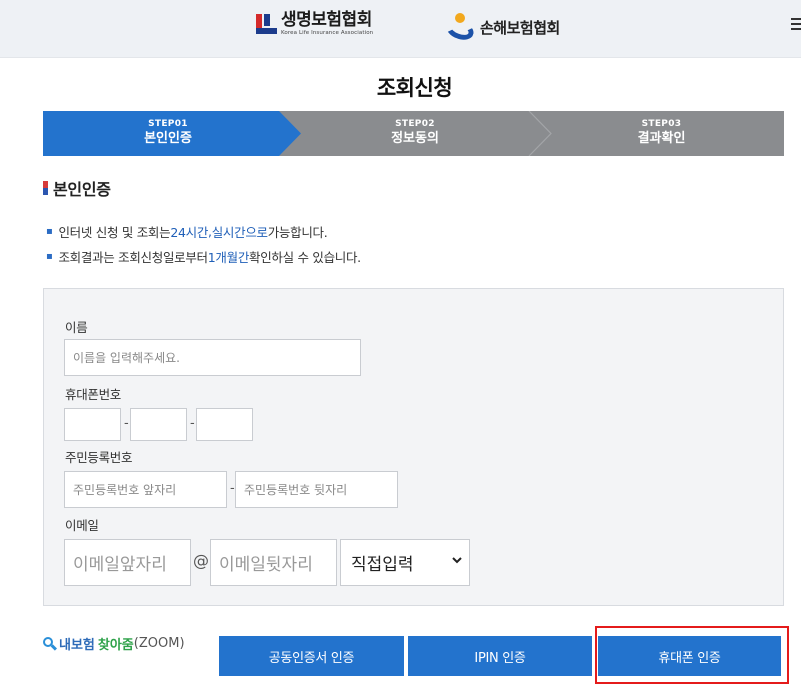 This screenshot has height=696, width=801. What do you see at coordinates (415, 124) in the screenshot?
I see `step-2-number: STEP02` at bounding box center [415, 124].